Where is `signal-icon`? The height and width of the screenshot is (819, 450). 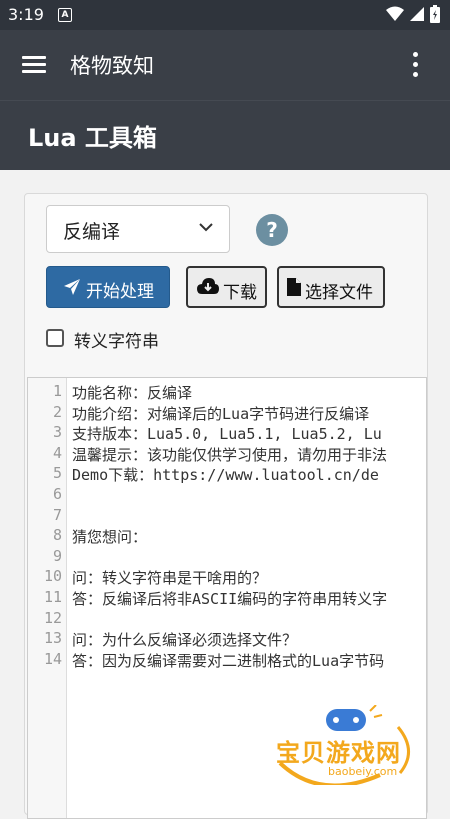
signal-icon is located at coordinates (417, 14).